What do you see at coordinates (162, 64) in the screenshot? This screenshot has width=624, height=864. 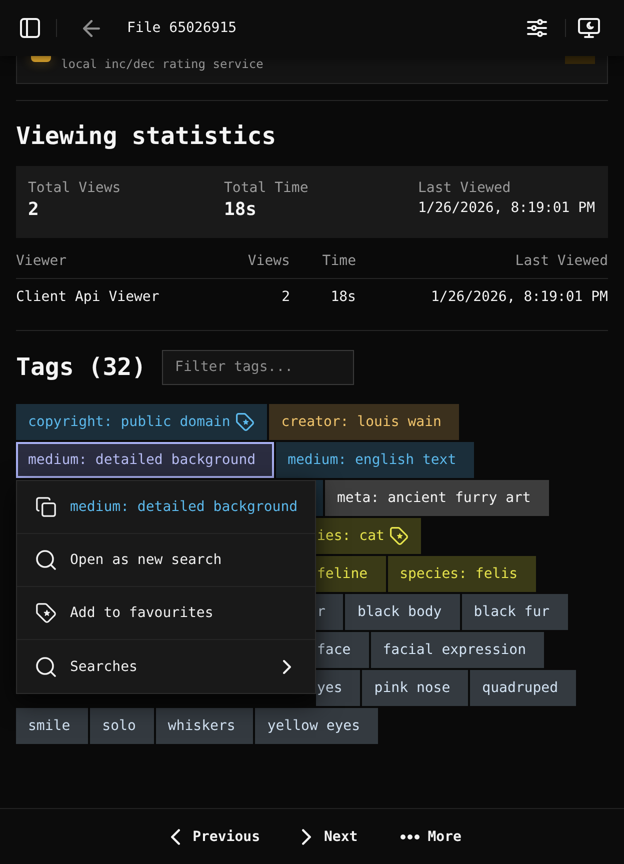 I see `service-name: local inc/dec rating service` at bounding box center [162, 64].